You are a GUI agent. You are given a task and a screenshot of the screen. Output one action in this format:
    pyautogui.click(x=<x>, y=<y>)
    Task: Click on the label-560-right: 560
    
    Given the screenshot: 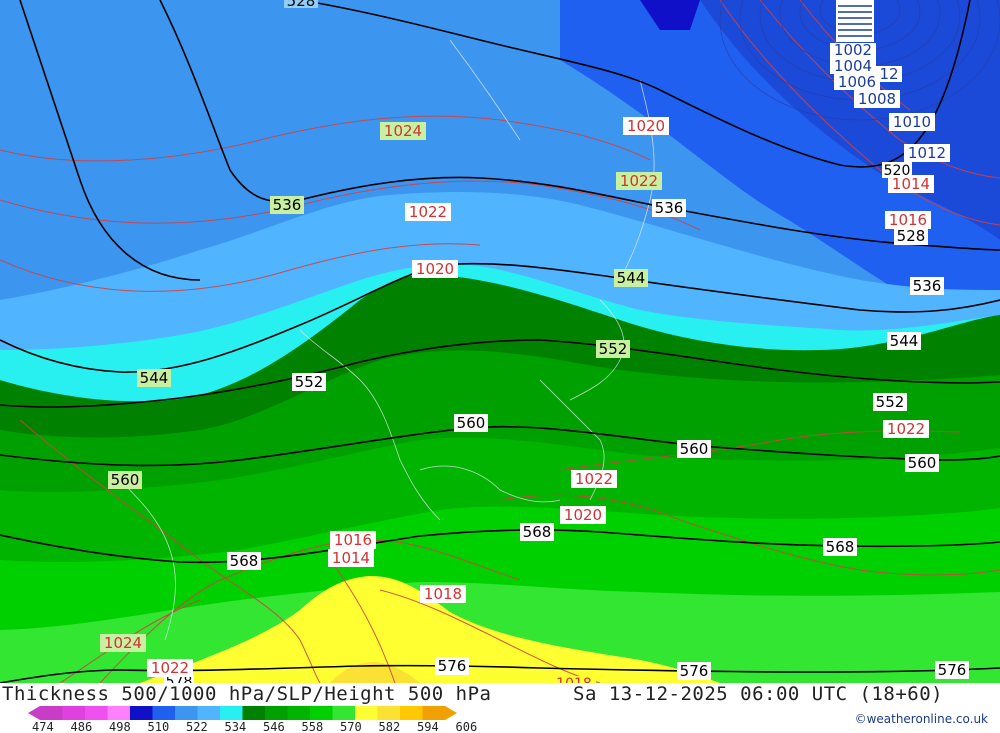 What is the action you would take?
    pyautogui.click(x=922, y=463)
    